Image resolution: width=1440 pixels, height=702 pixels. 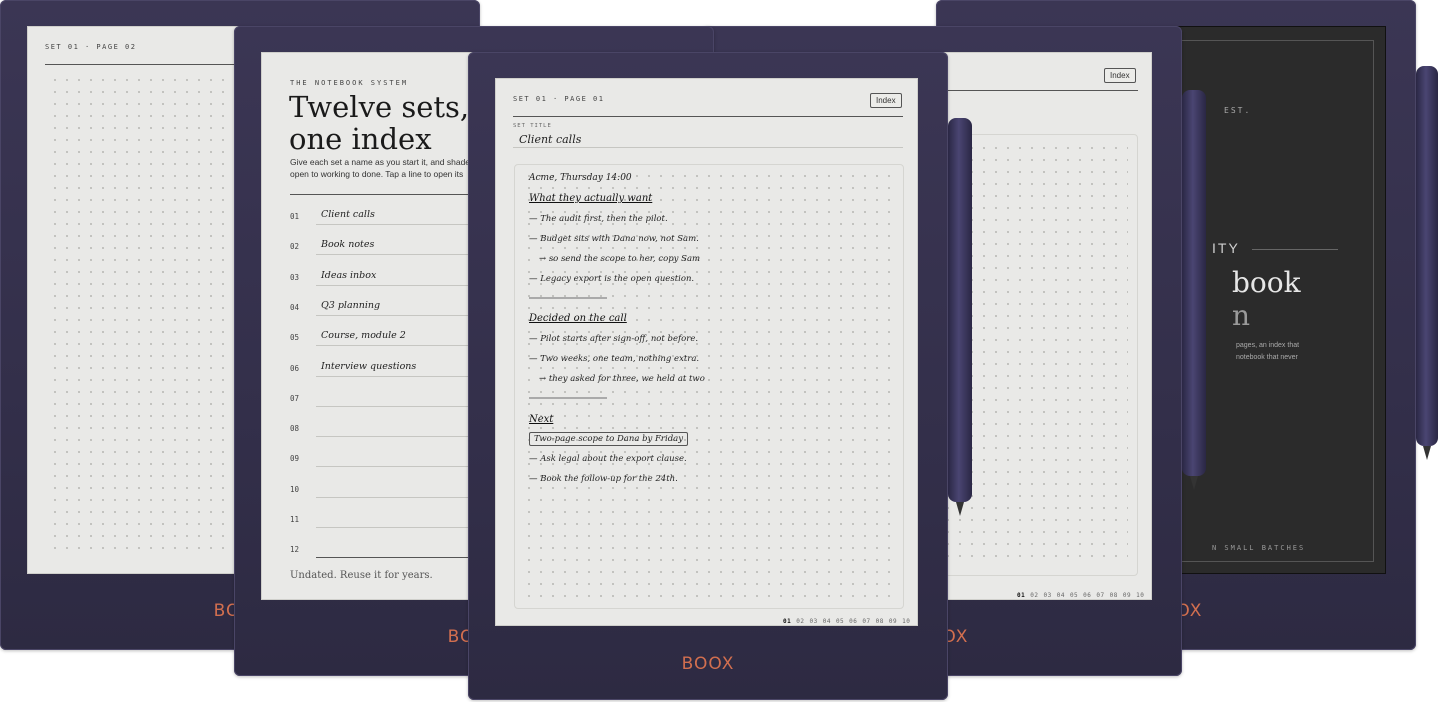 I want to click on note-line: — Budget sits with Dana now, not Sam., so click(x=614, y=239).